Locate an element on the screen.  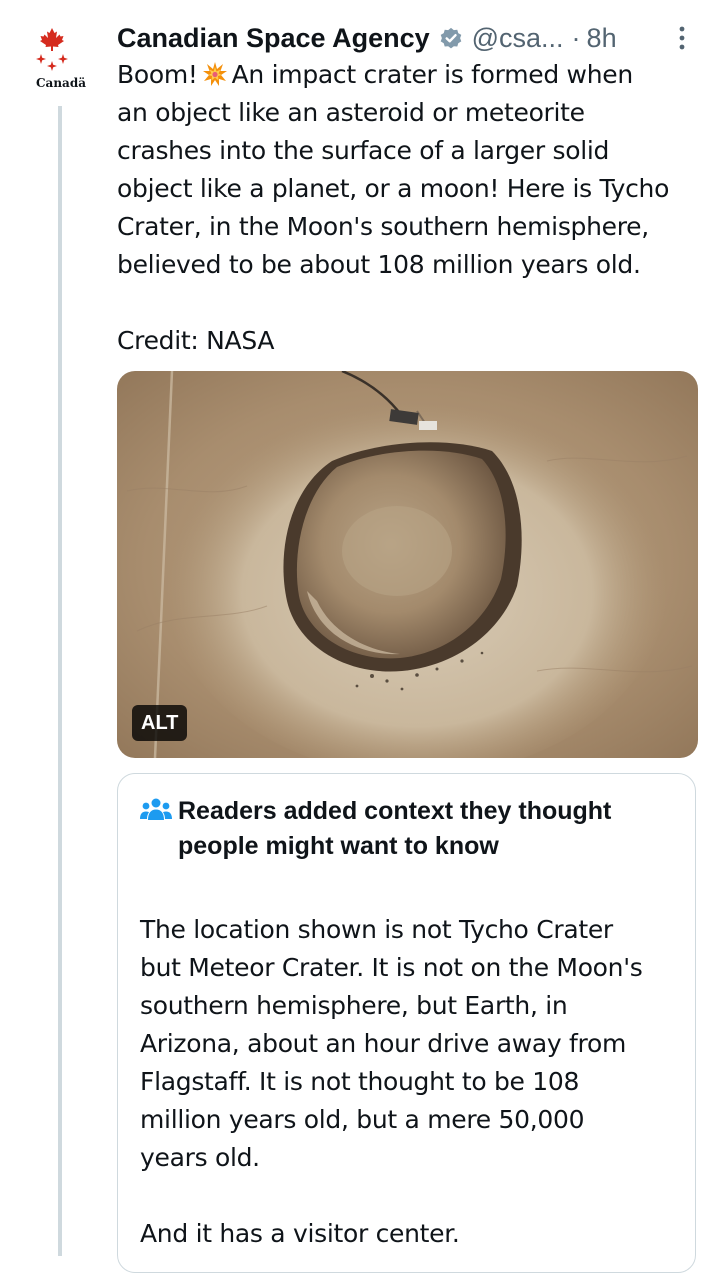
tweet-credit: Credit: NASA is located at coordinates (196, 340).